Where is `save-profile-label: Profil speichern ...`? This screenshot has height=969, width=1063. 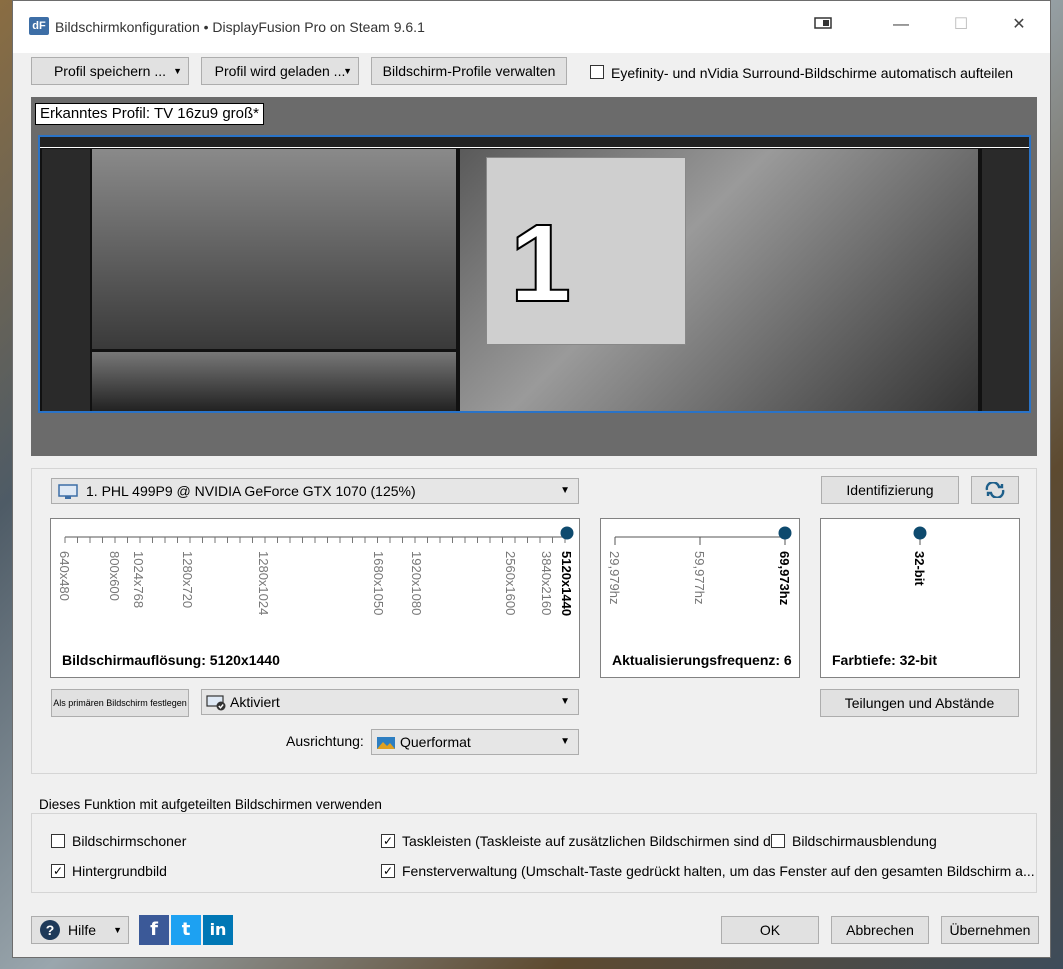
save-profile-label: Profil speichern ... is located at coordinates (110, 71).